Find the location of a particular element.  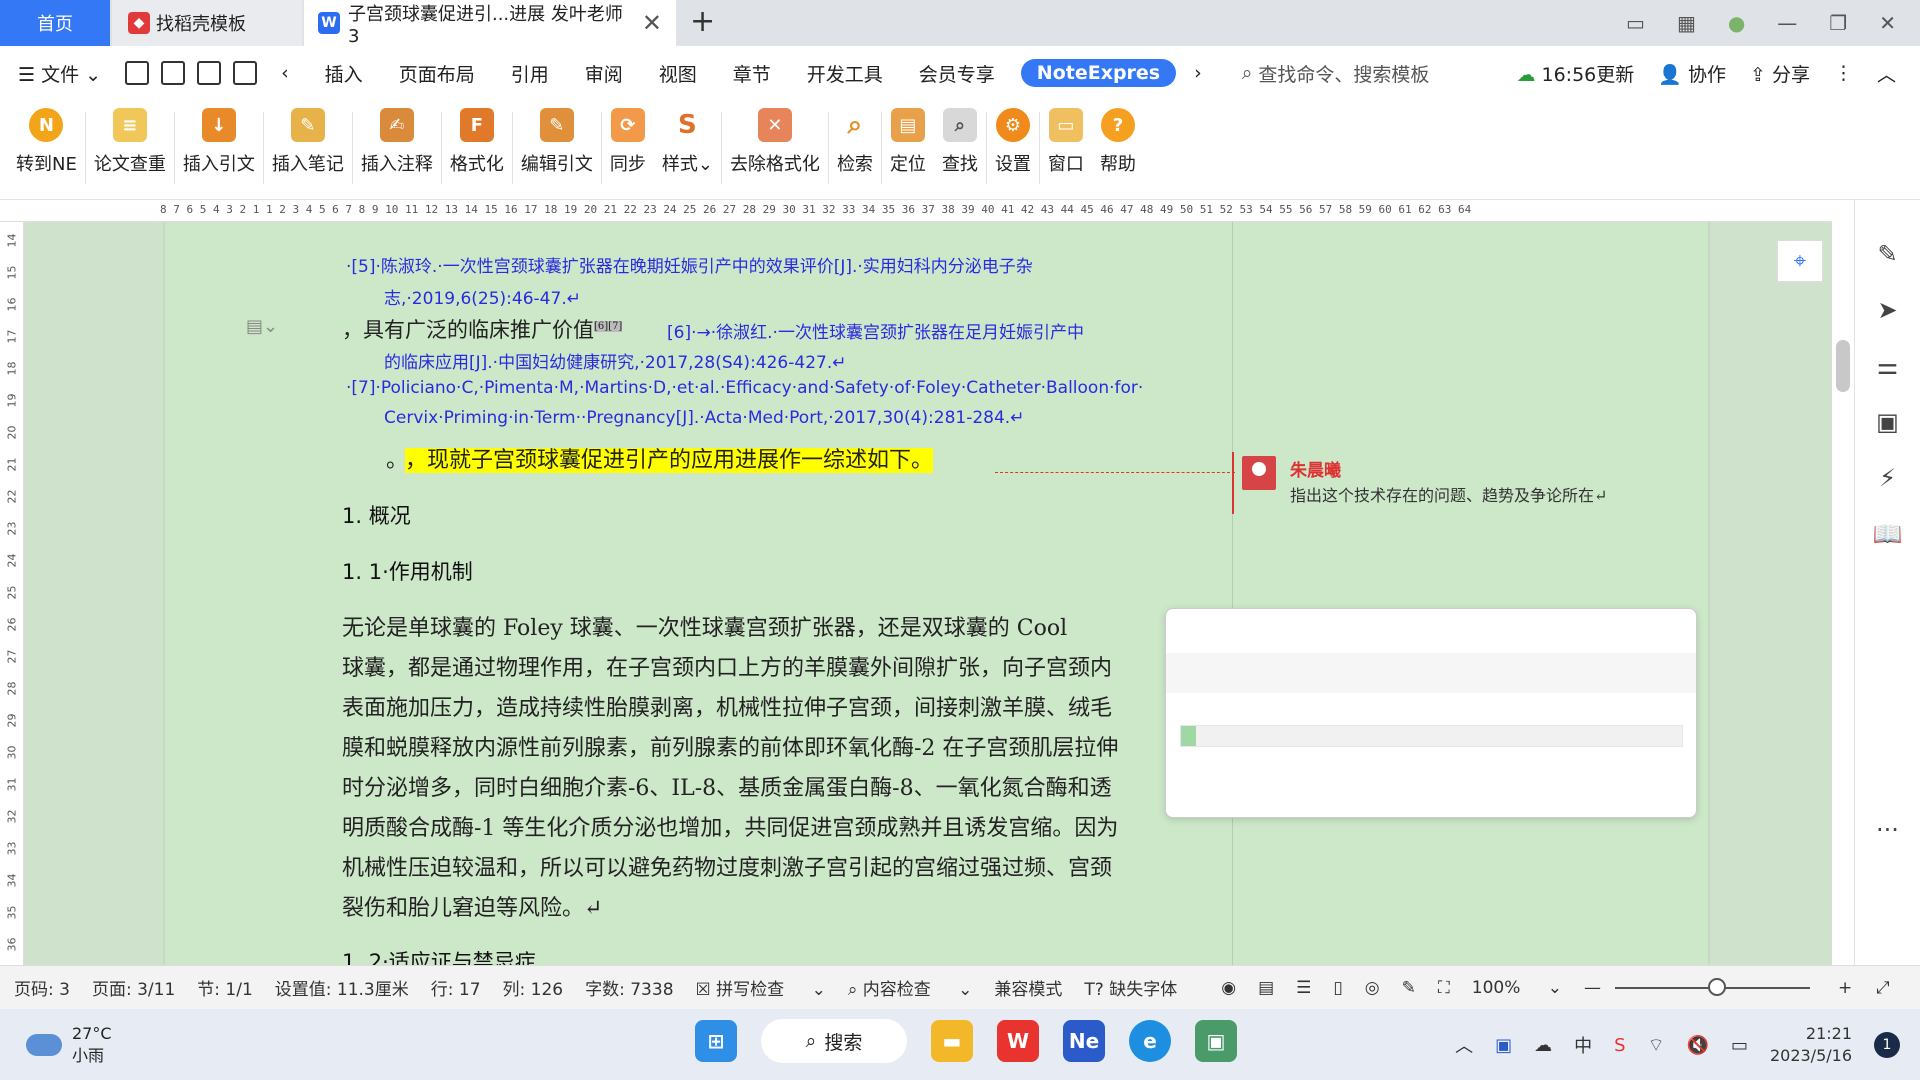

status-row: 行: 17 is located at coordinates (456, 987).